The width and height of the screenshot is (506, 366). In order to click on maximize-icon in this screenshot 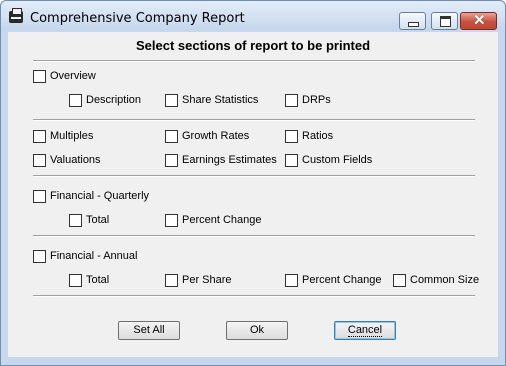, I will do `click(445, 21)`.